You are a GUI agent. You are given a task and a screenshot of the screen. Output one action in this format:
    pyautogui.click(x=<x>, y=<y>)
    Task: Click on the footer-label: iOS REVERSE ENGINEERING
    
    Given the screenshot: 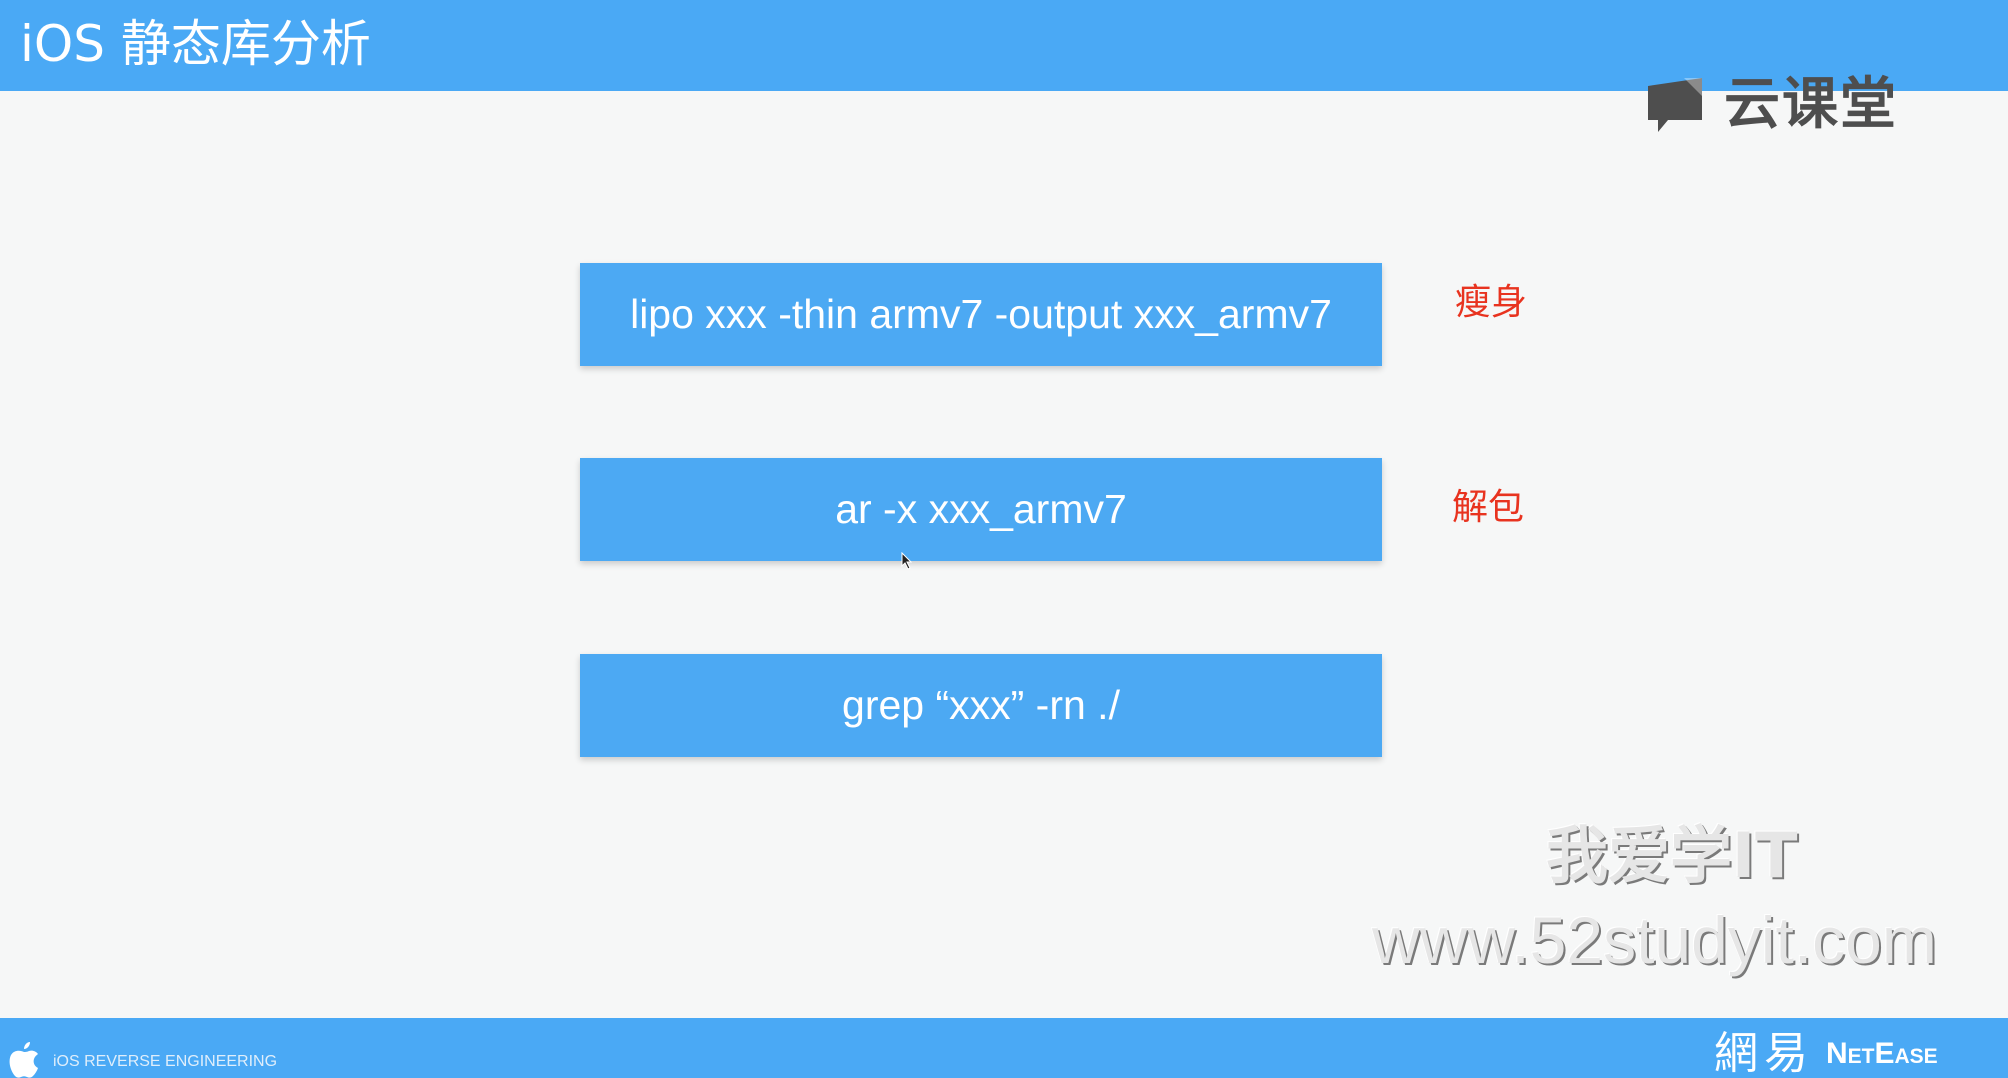 What is the action you would take?
    pyautogui.click(x=165, y=1061)
    